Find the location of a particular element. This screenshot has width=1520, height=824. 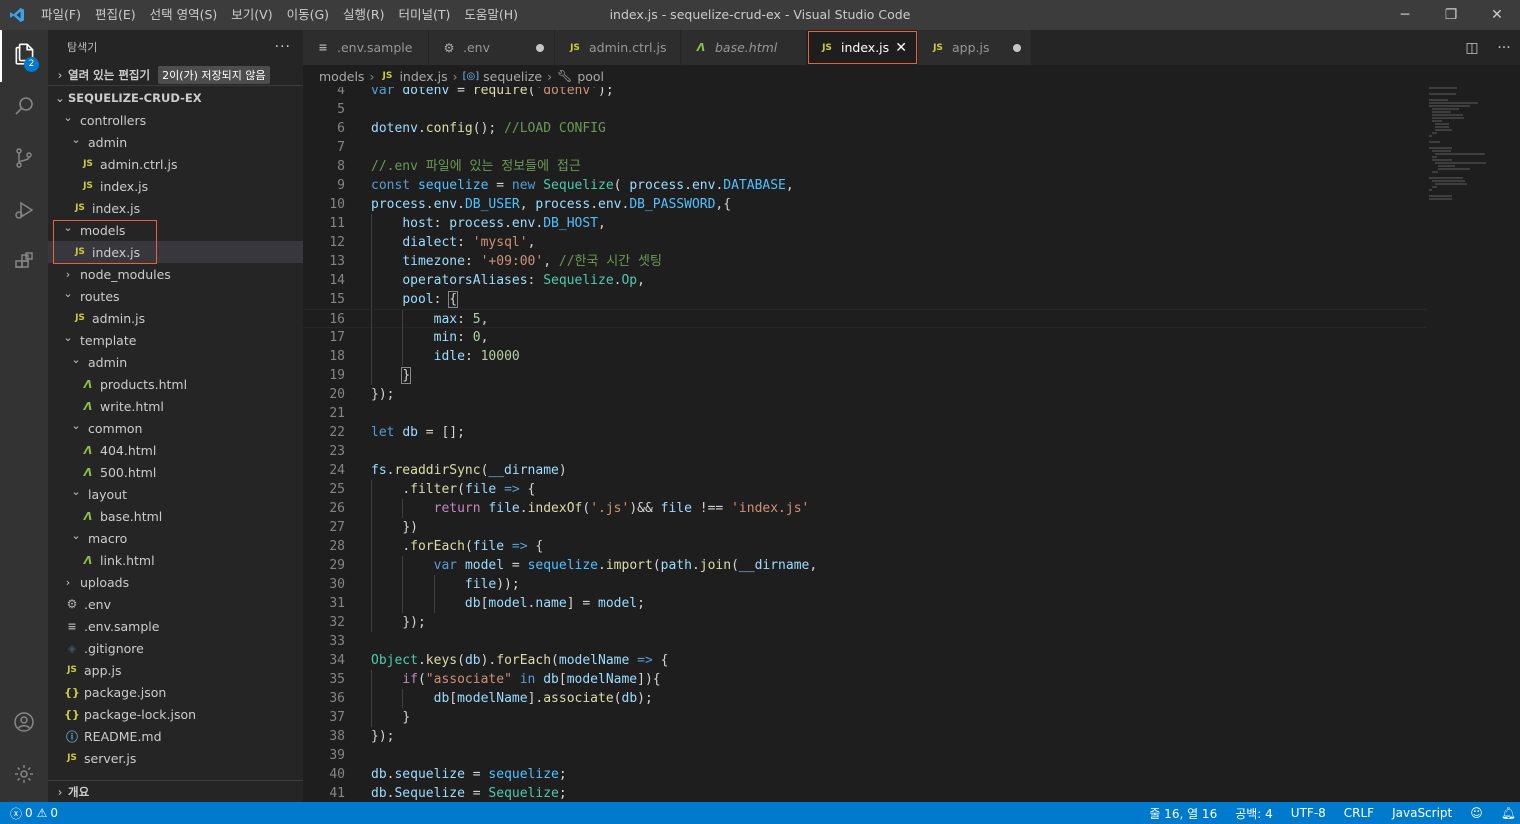

tree-folder: ⌄ models is located at coordinates (175, 230).